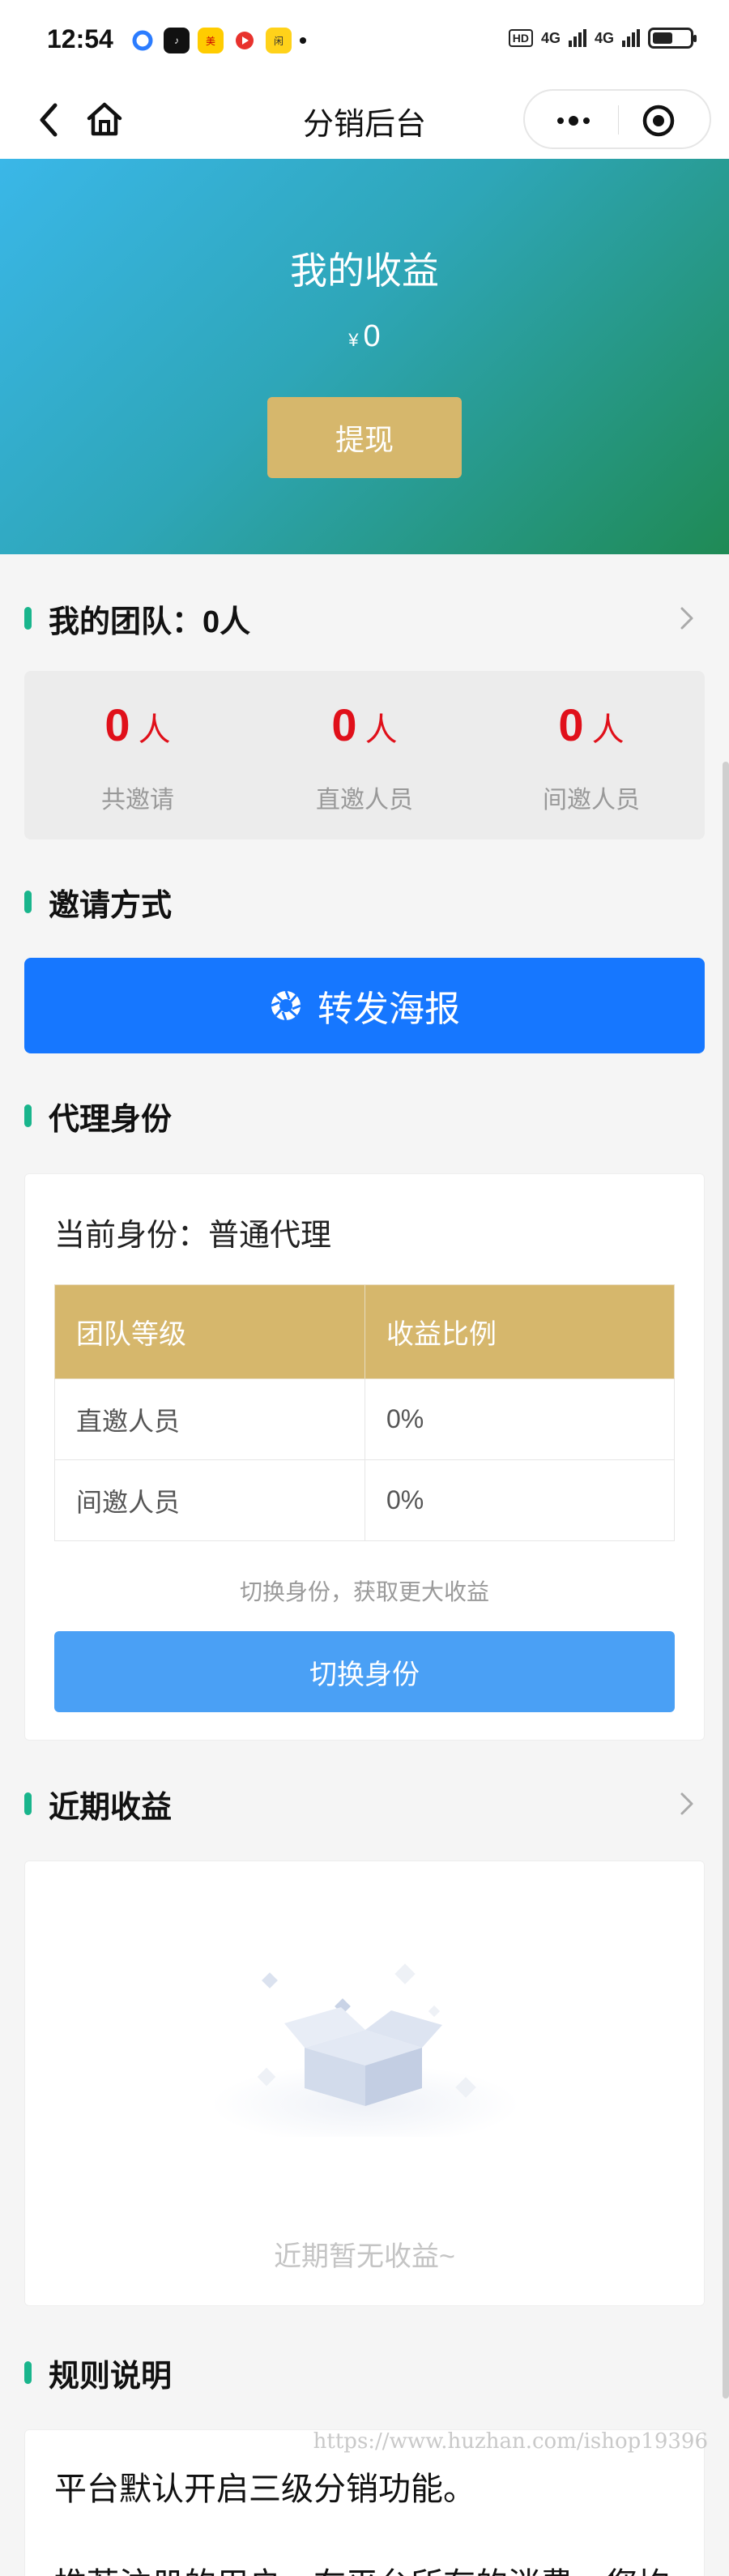  Describe the element at coordinates (364, 271) in the screenshot. I see `earnings-title: 我的收益` at that location.